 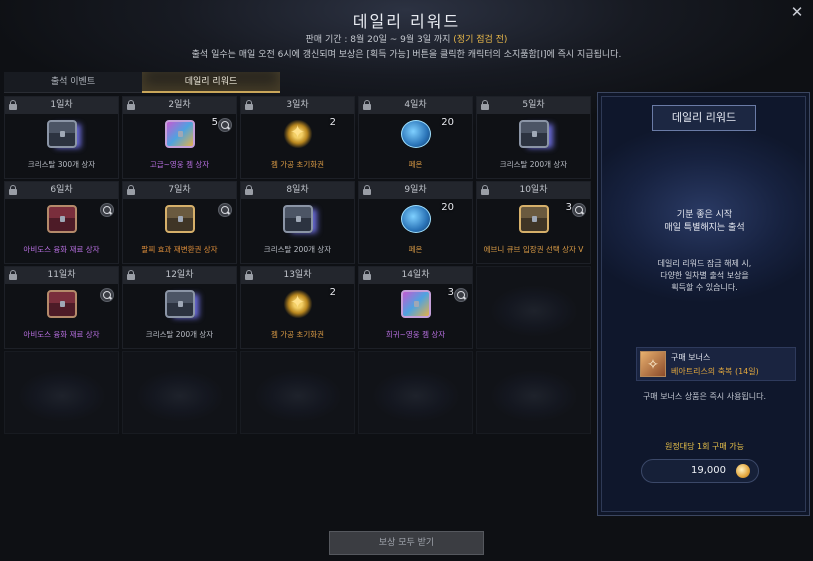 What do you see at coordinates (480, 40) in the screenshot?
I see `maintenance-note: (정기 점검 전)` at bounding box center [480, 40].